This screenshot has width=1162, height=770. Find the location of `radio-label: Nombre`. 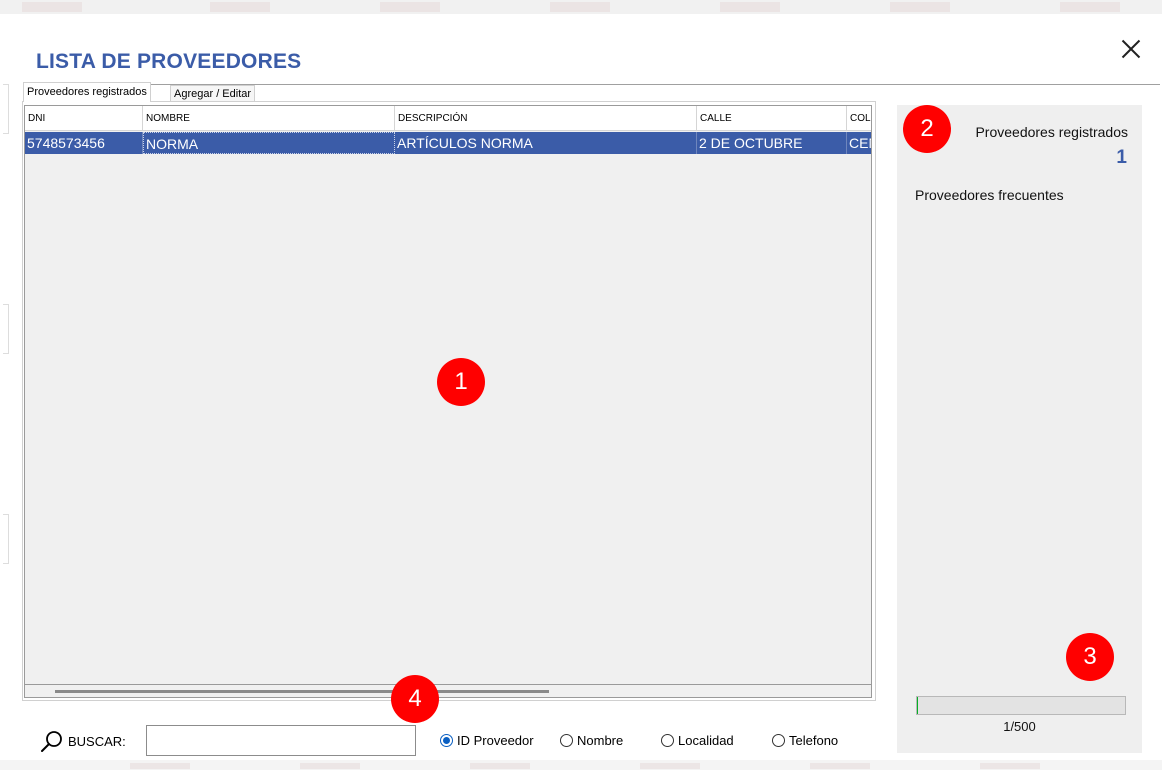

radio-label: Nombre is located at coordinates (600, 740).